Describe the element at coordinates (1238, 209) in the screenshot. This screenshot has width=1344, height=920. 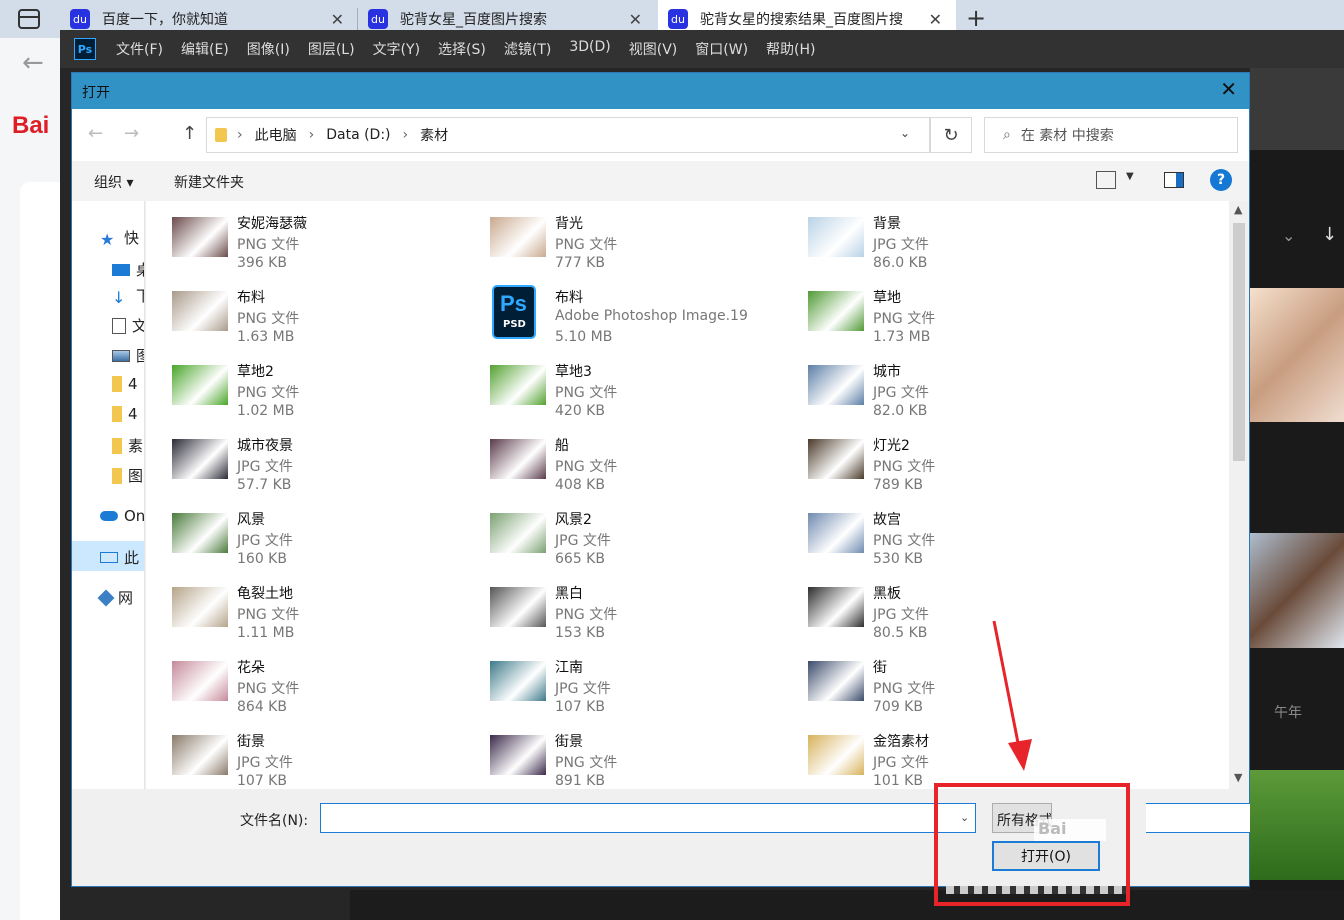
I see `scroll-up-icon: ▲` at that location.